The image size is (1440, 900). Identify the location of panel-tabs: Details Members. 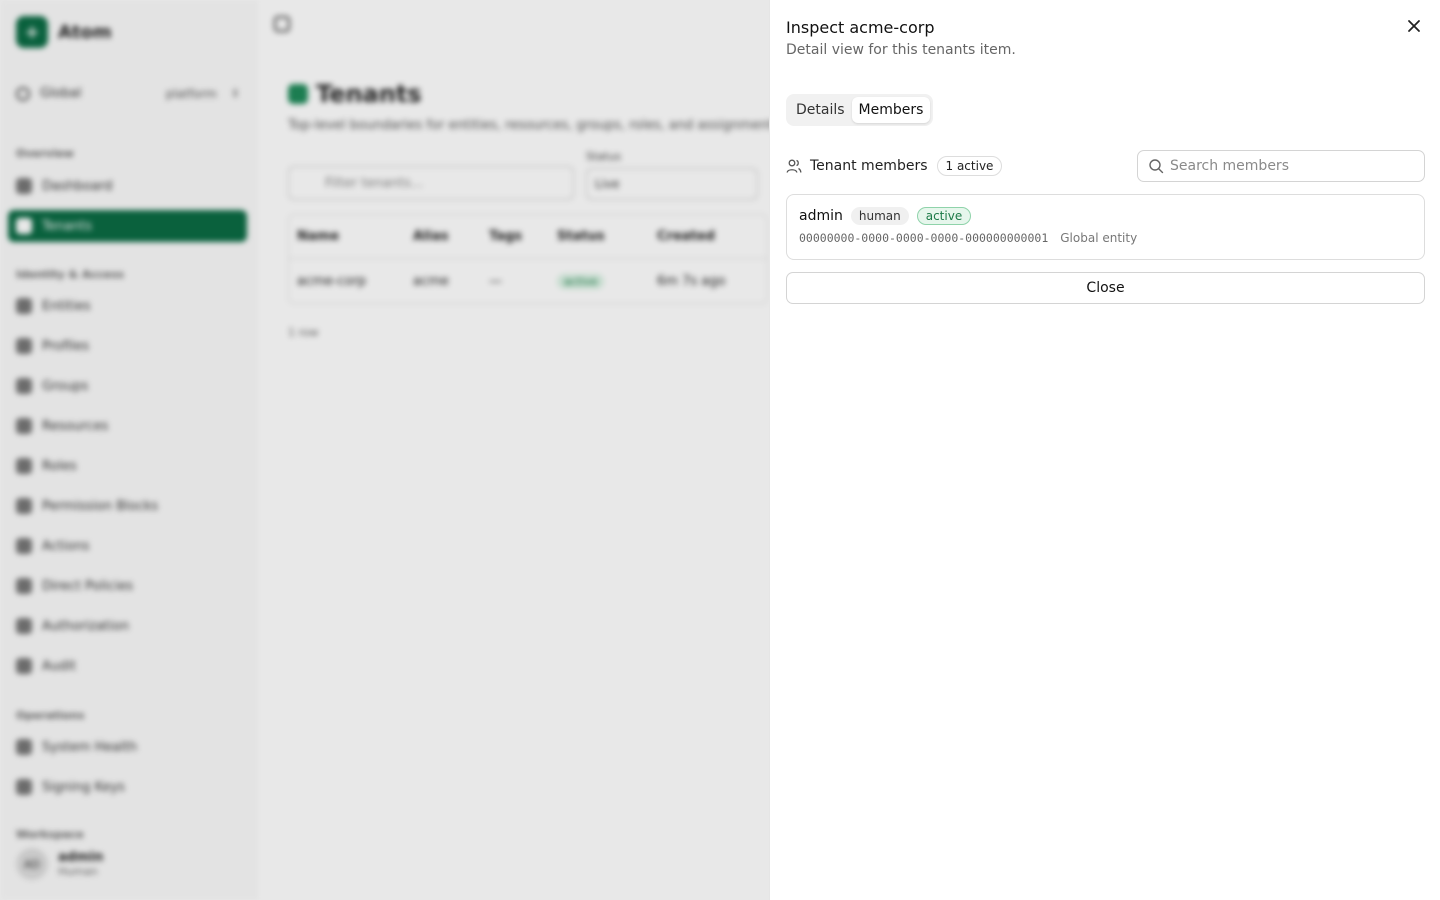
(860, 110).